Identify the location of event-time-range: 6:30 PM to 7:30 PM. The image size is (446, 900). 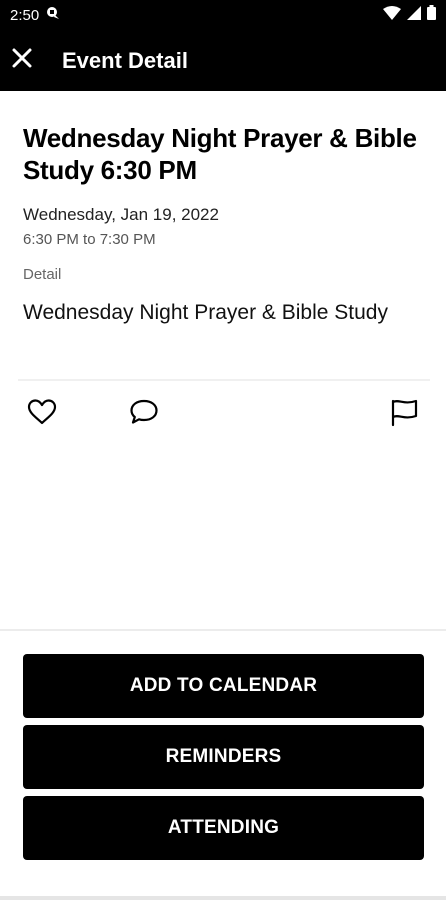
(89, 239).